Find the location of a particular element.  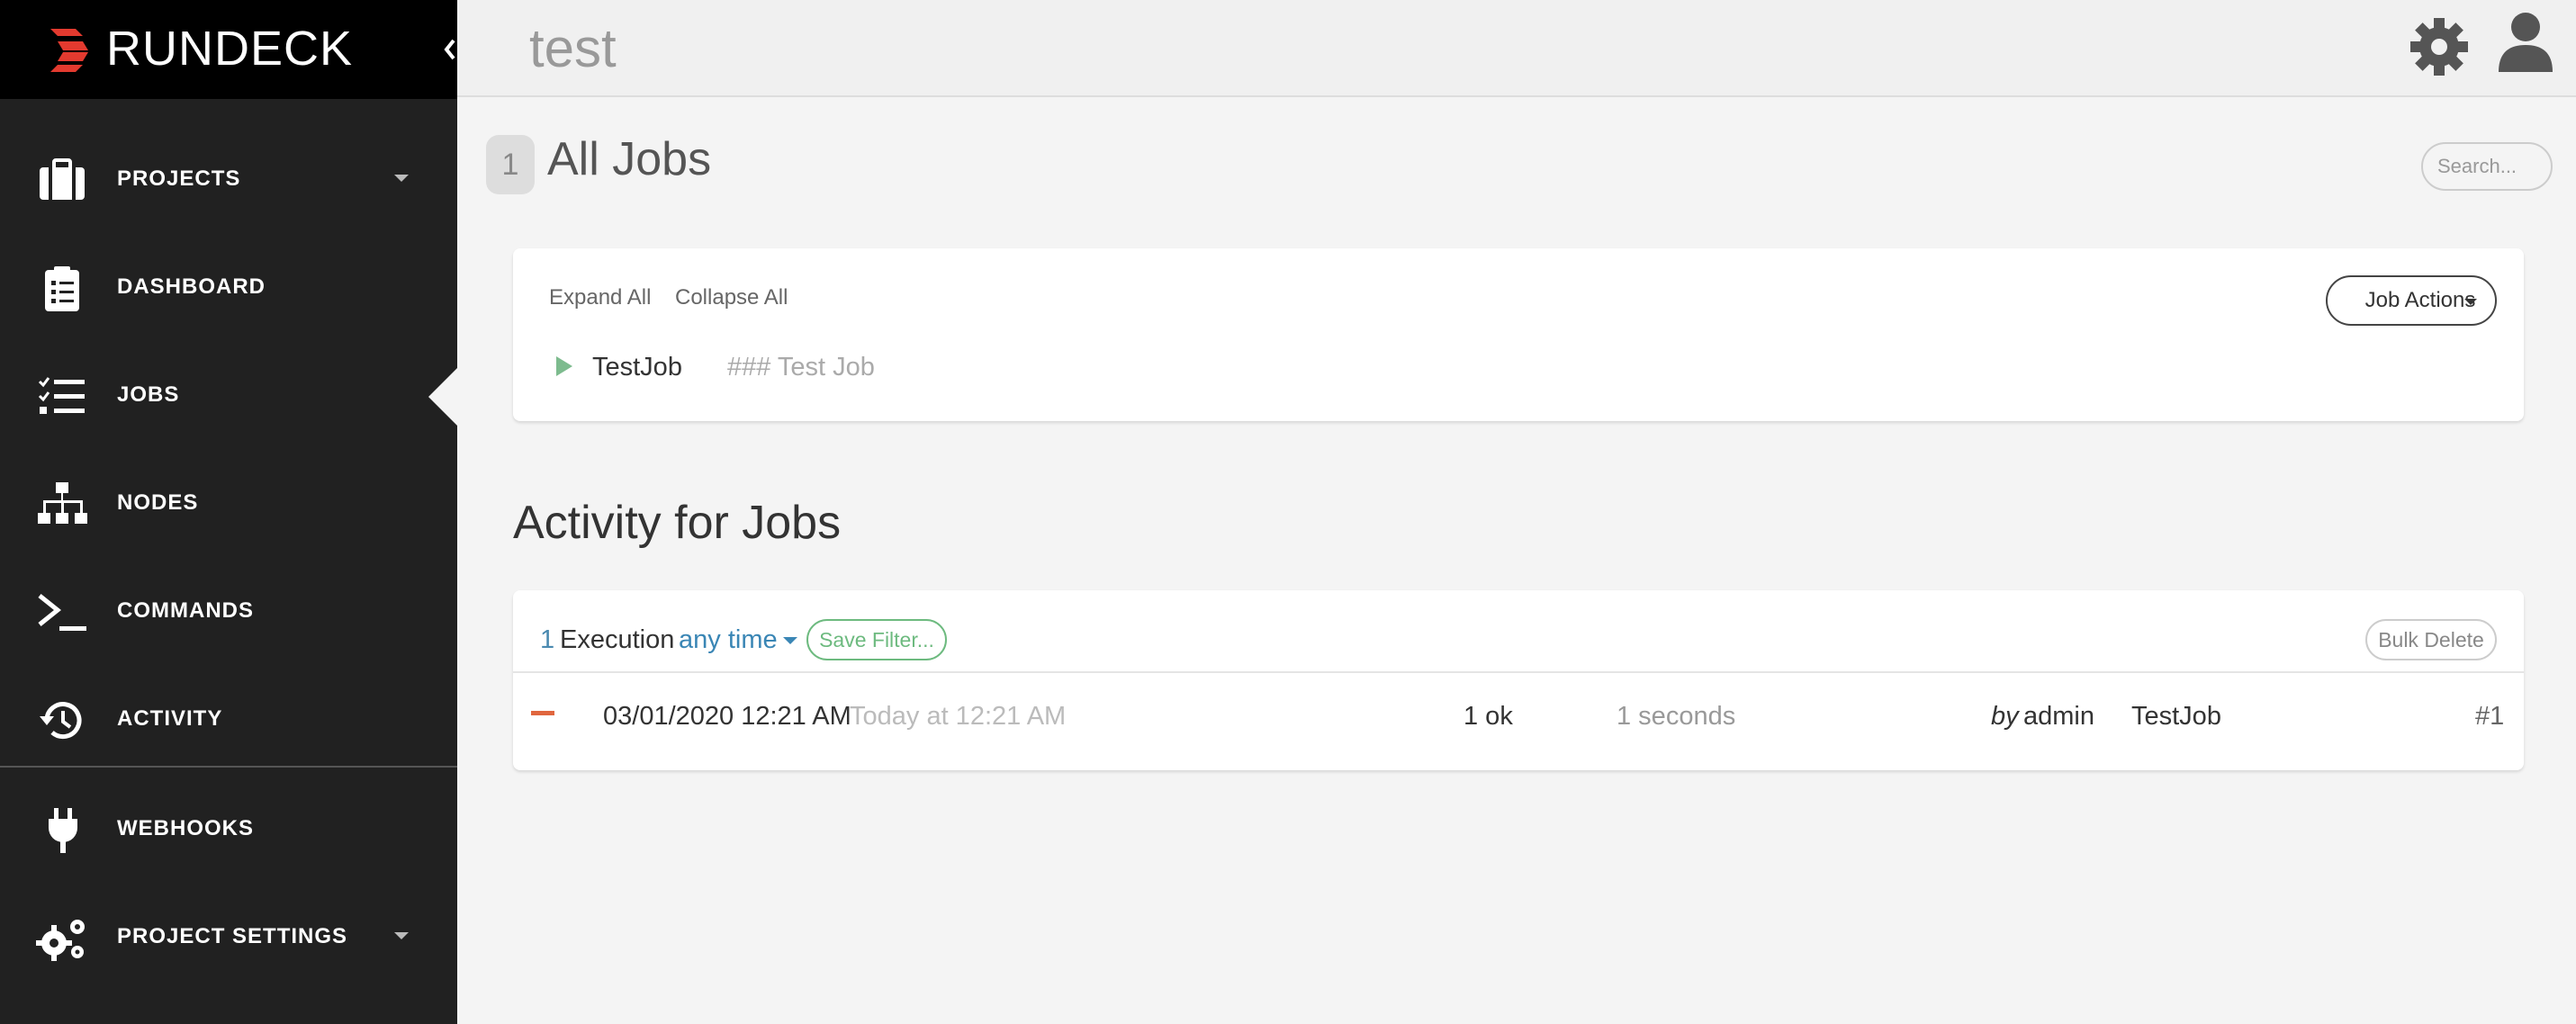

terminal-icon is located at coordinates (62, 612).